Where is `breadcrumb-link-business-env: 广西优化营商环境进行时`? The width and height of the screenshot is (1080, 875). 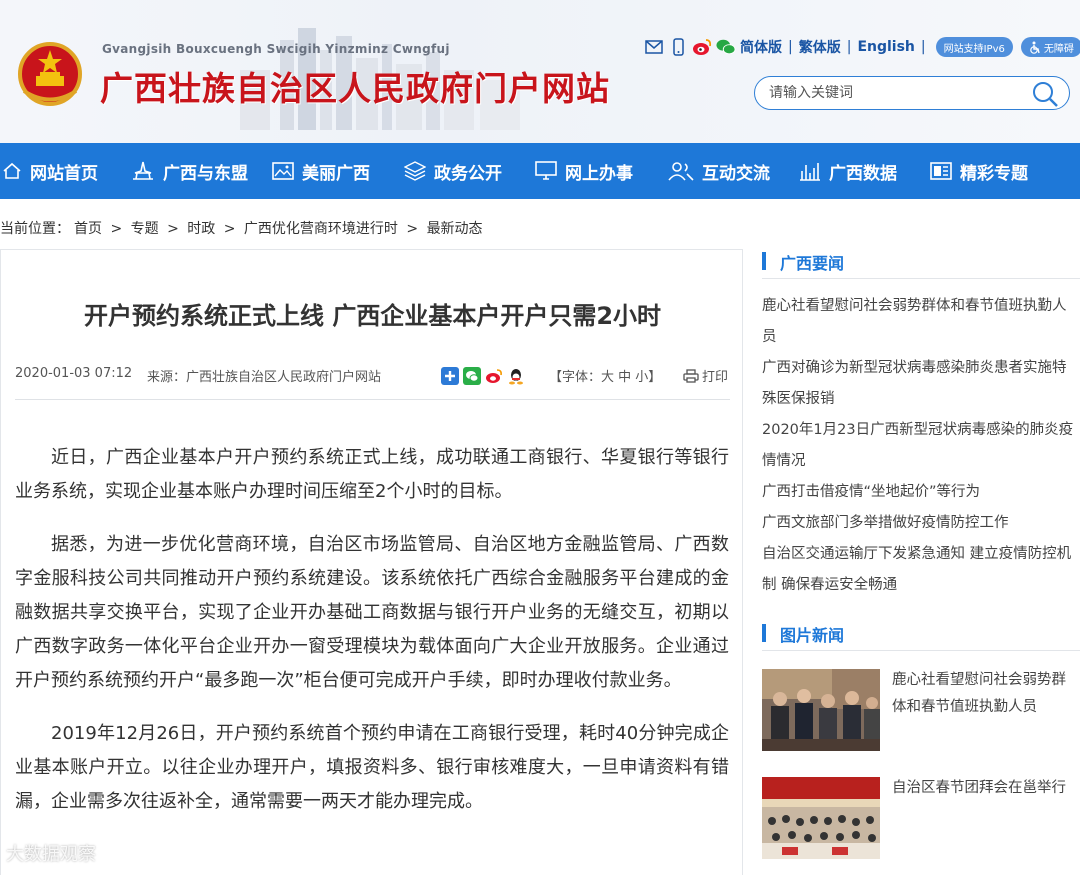 breadcrumb-link-business-env: 广西优化营商环境进行时 is located at coordinates (321, 229).